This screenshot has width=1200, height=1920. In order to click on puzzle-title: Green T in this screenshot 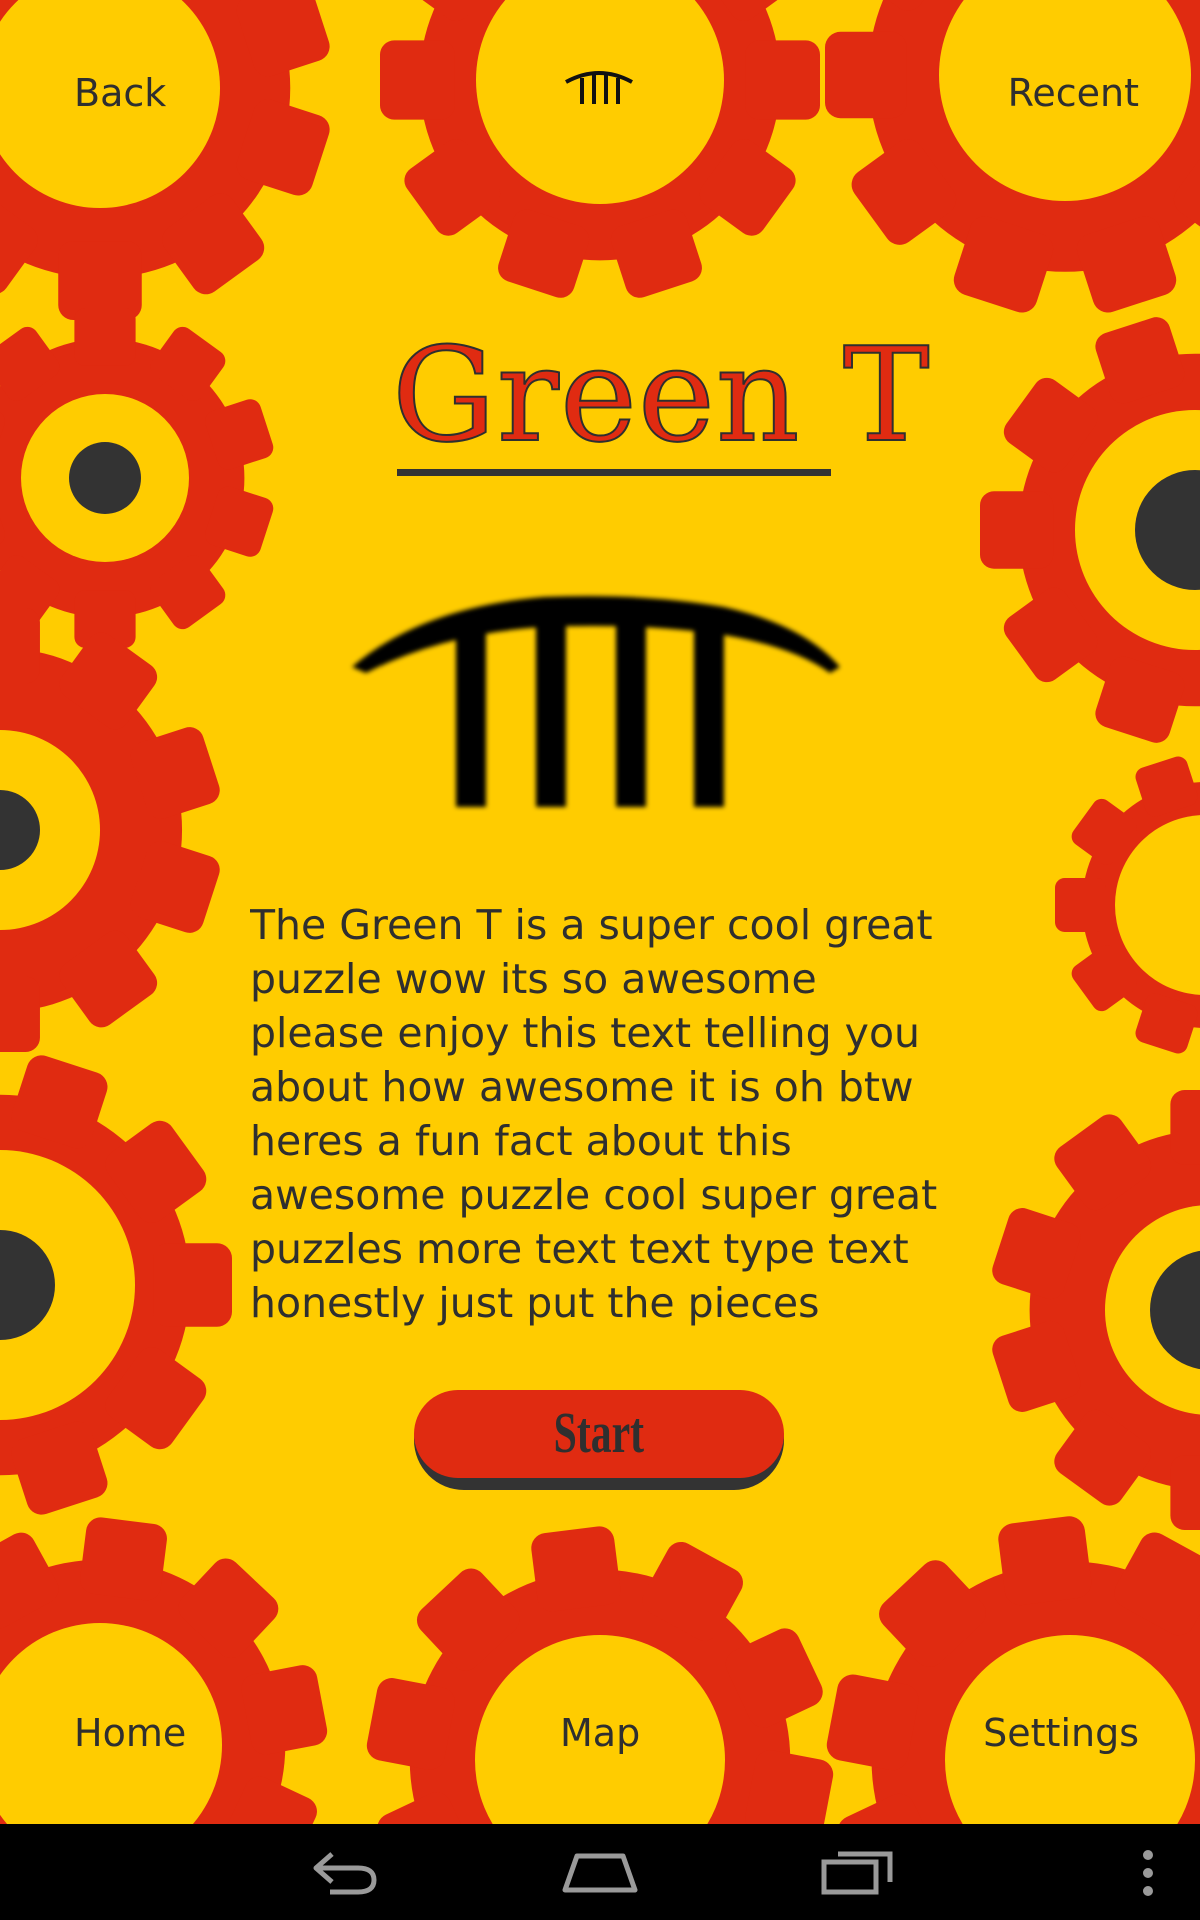, I will do `click(661, 395)`.